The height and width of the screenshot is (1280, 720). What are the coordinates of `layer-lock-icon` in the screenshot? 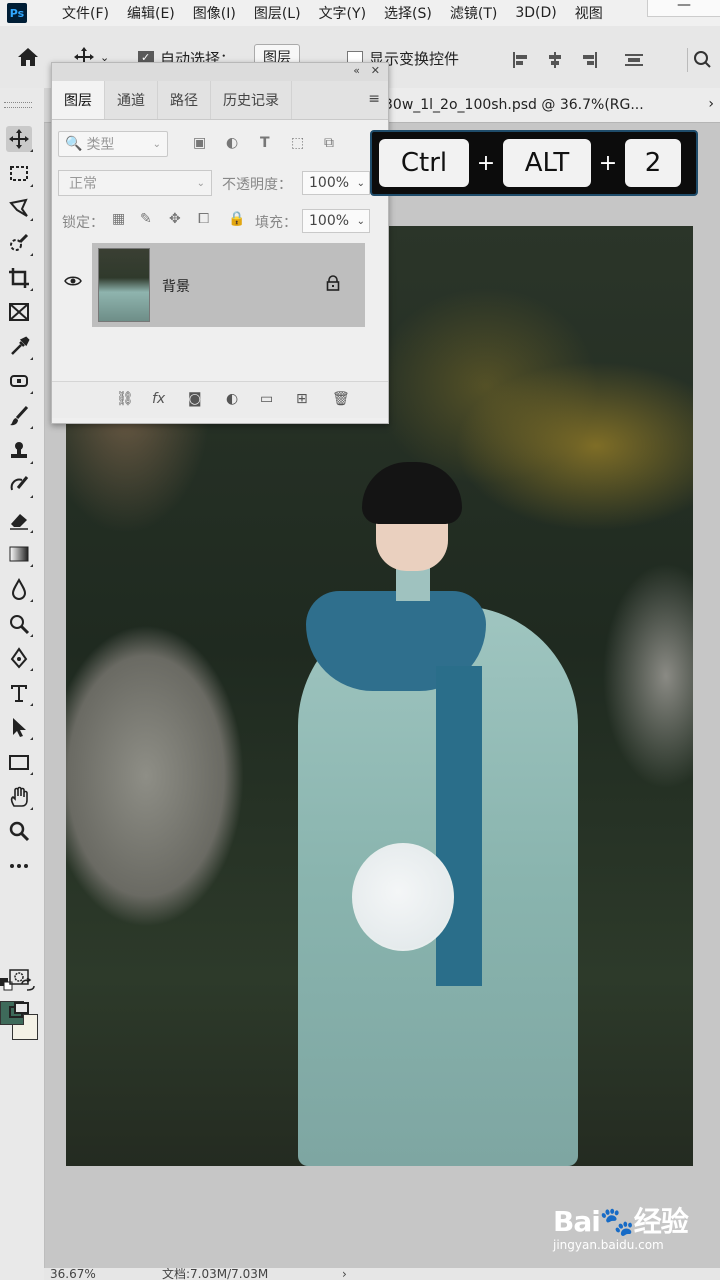 It's located at (333, 285).